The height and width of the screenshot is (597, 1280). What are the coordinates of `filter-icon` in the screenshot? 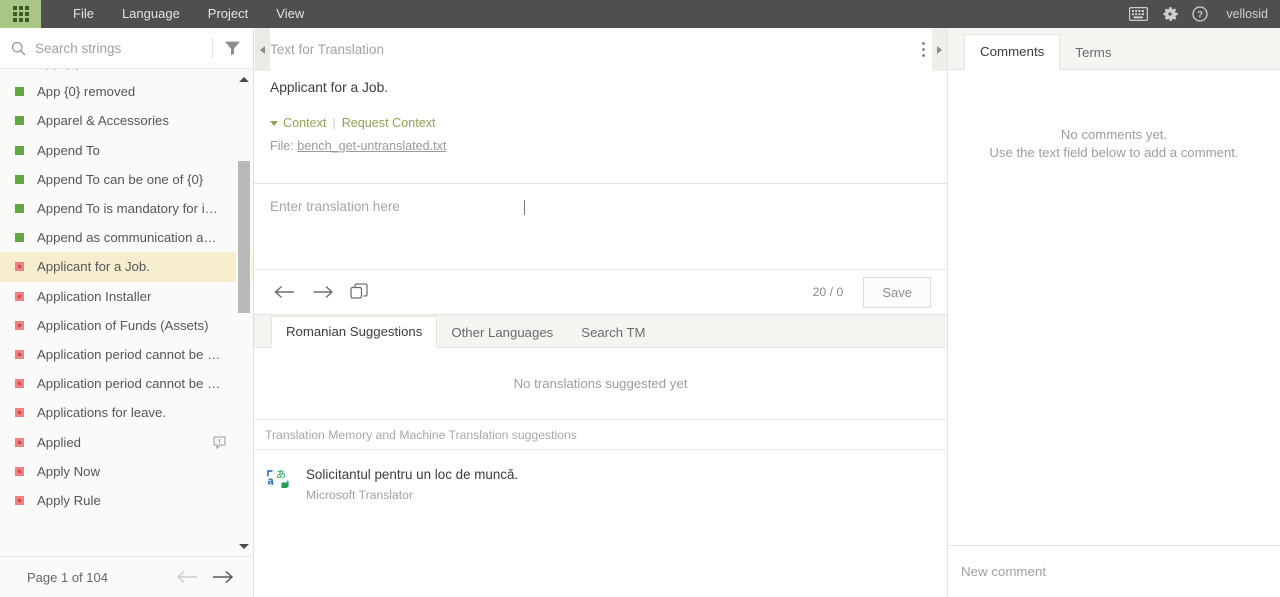 It's located at (233, 48).